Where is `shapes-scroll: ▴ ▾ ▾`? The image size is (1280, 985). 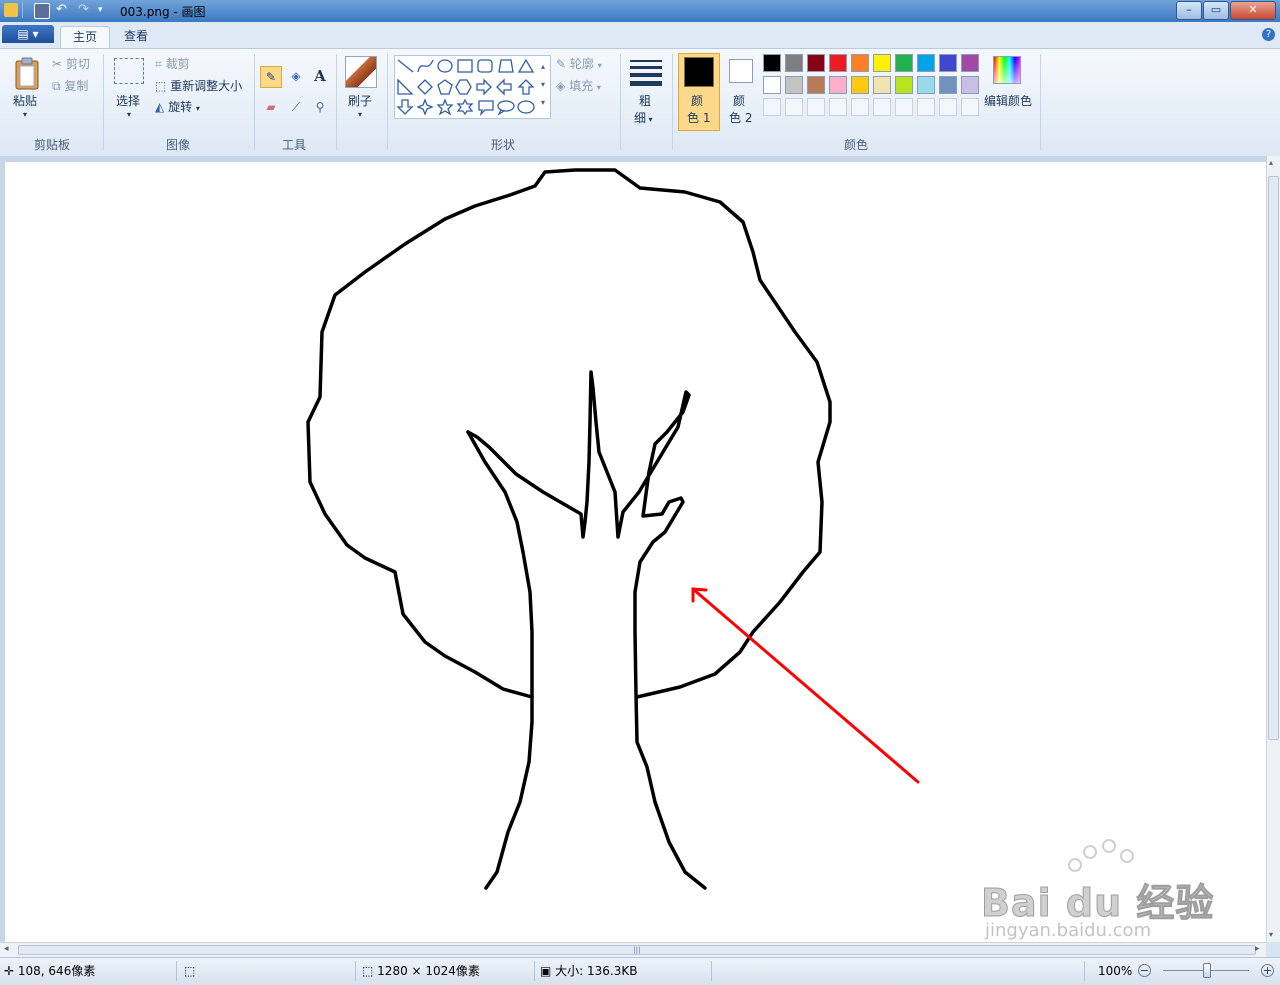
shapes-scroll: ▴ ▾ ▾ is located at coordinates (543, 87).